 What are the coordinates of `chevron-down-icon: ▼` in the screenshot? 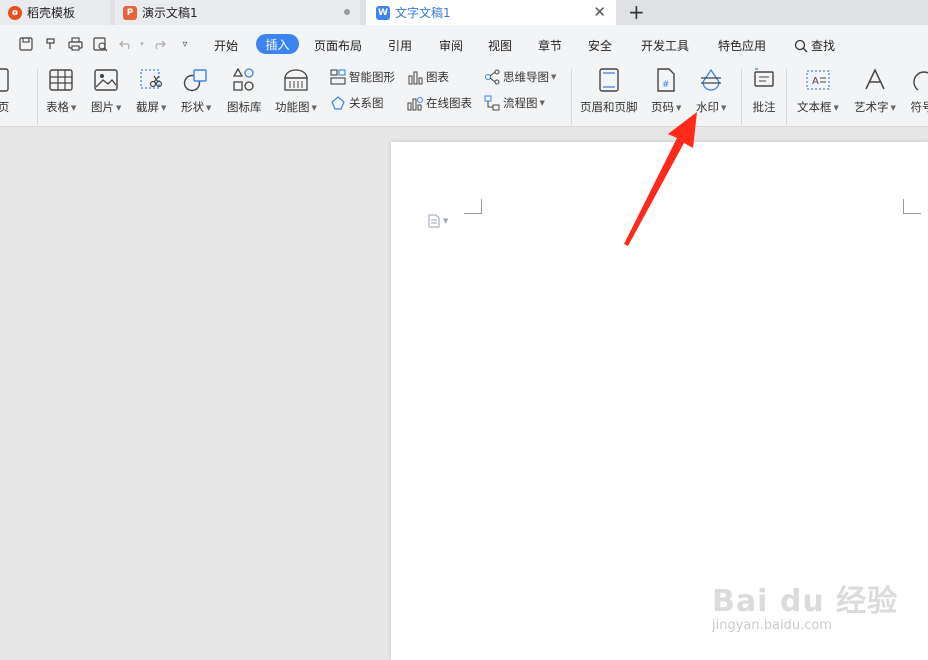 It's located at (446, 221).